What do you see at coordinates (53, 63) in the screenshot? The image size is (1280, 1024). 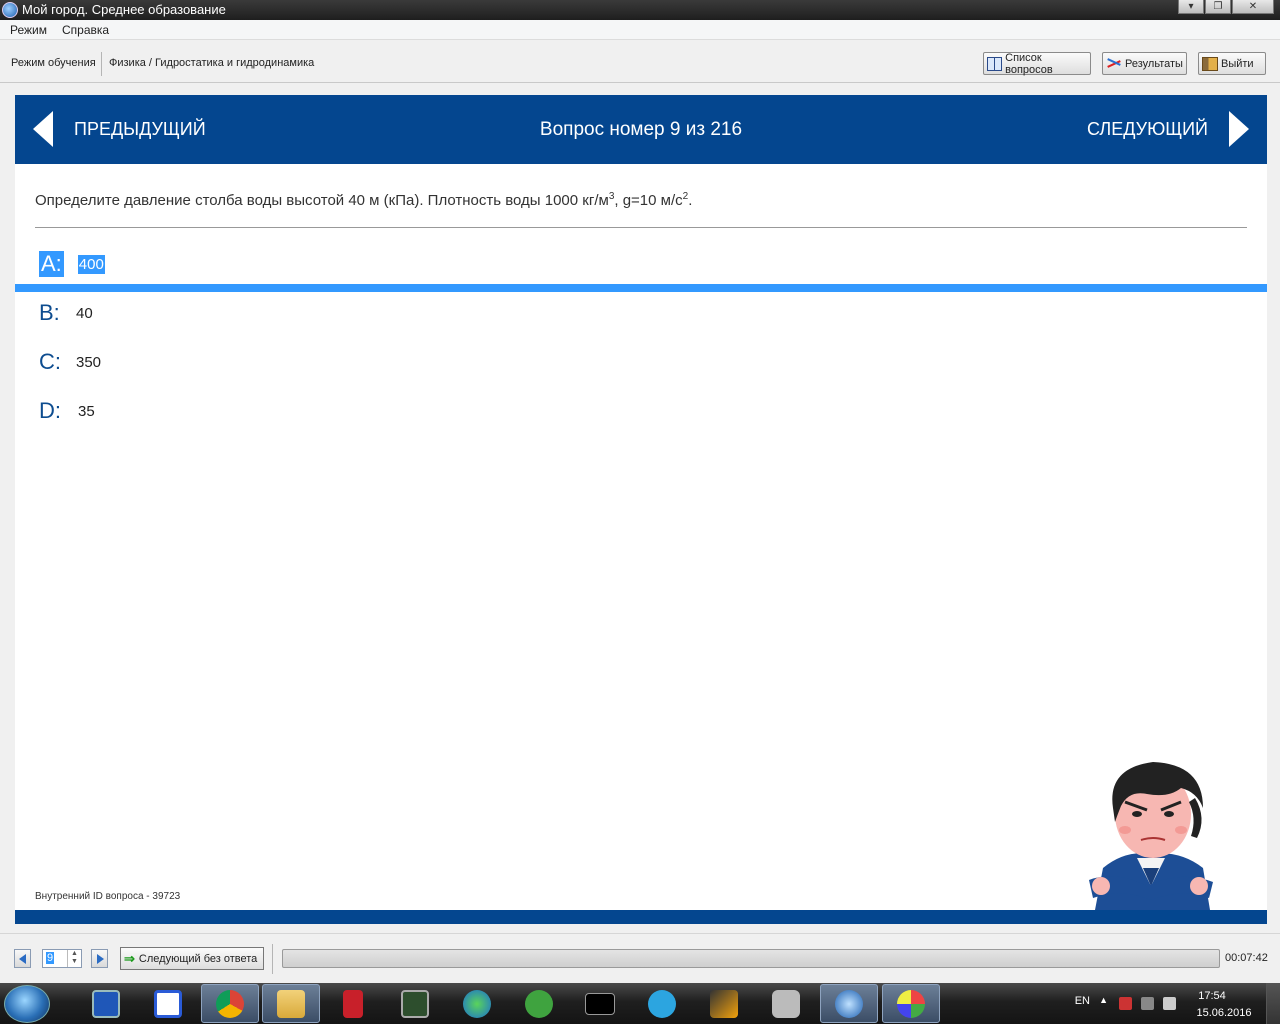 I see `mode-label: Режим обучения` at bounding box center [53, 63].